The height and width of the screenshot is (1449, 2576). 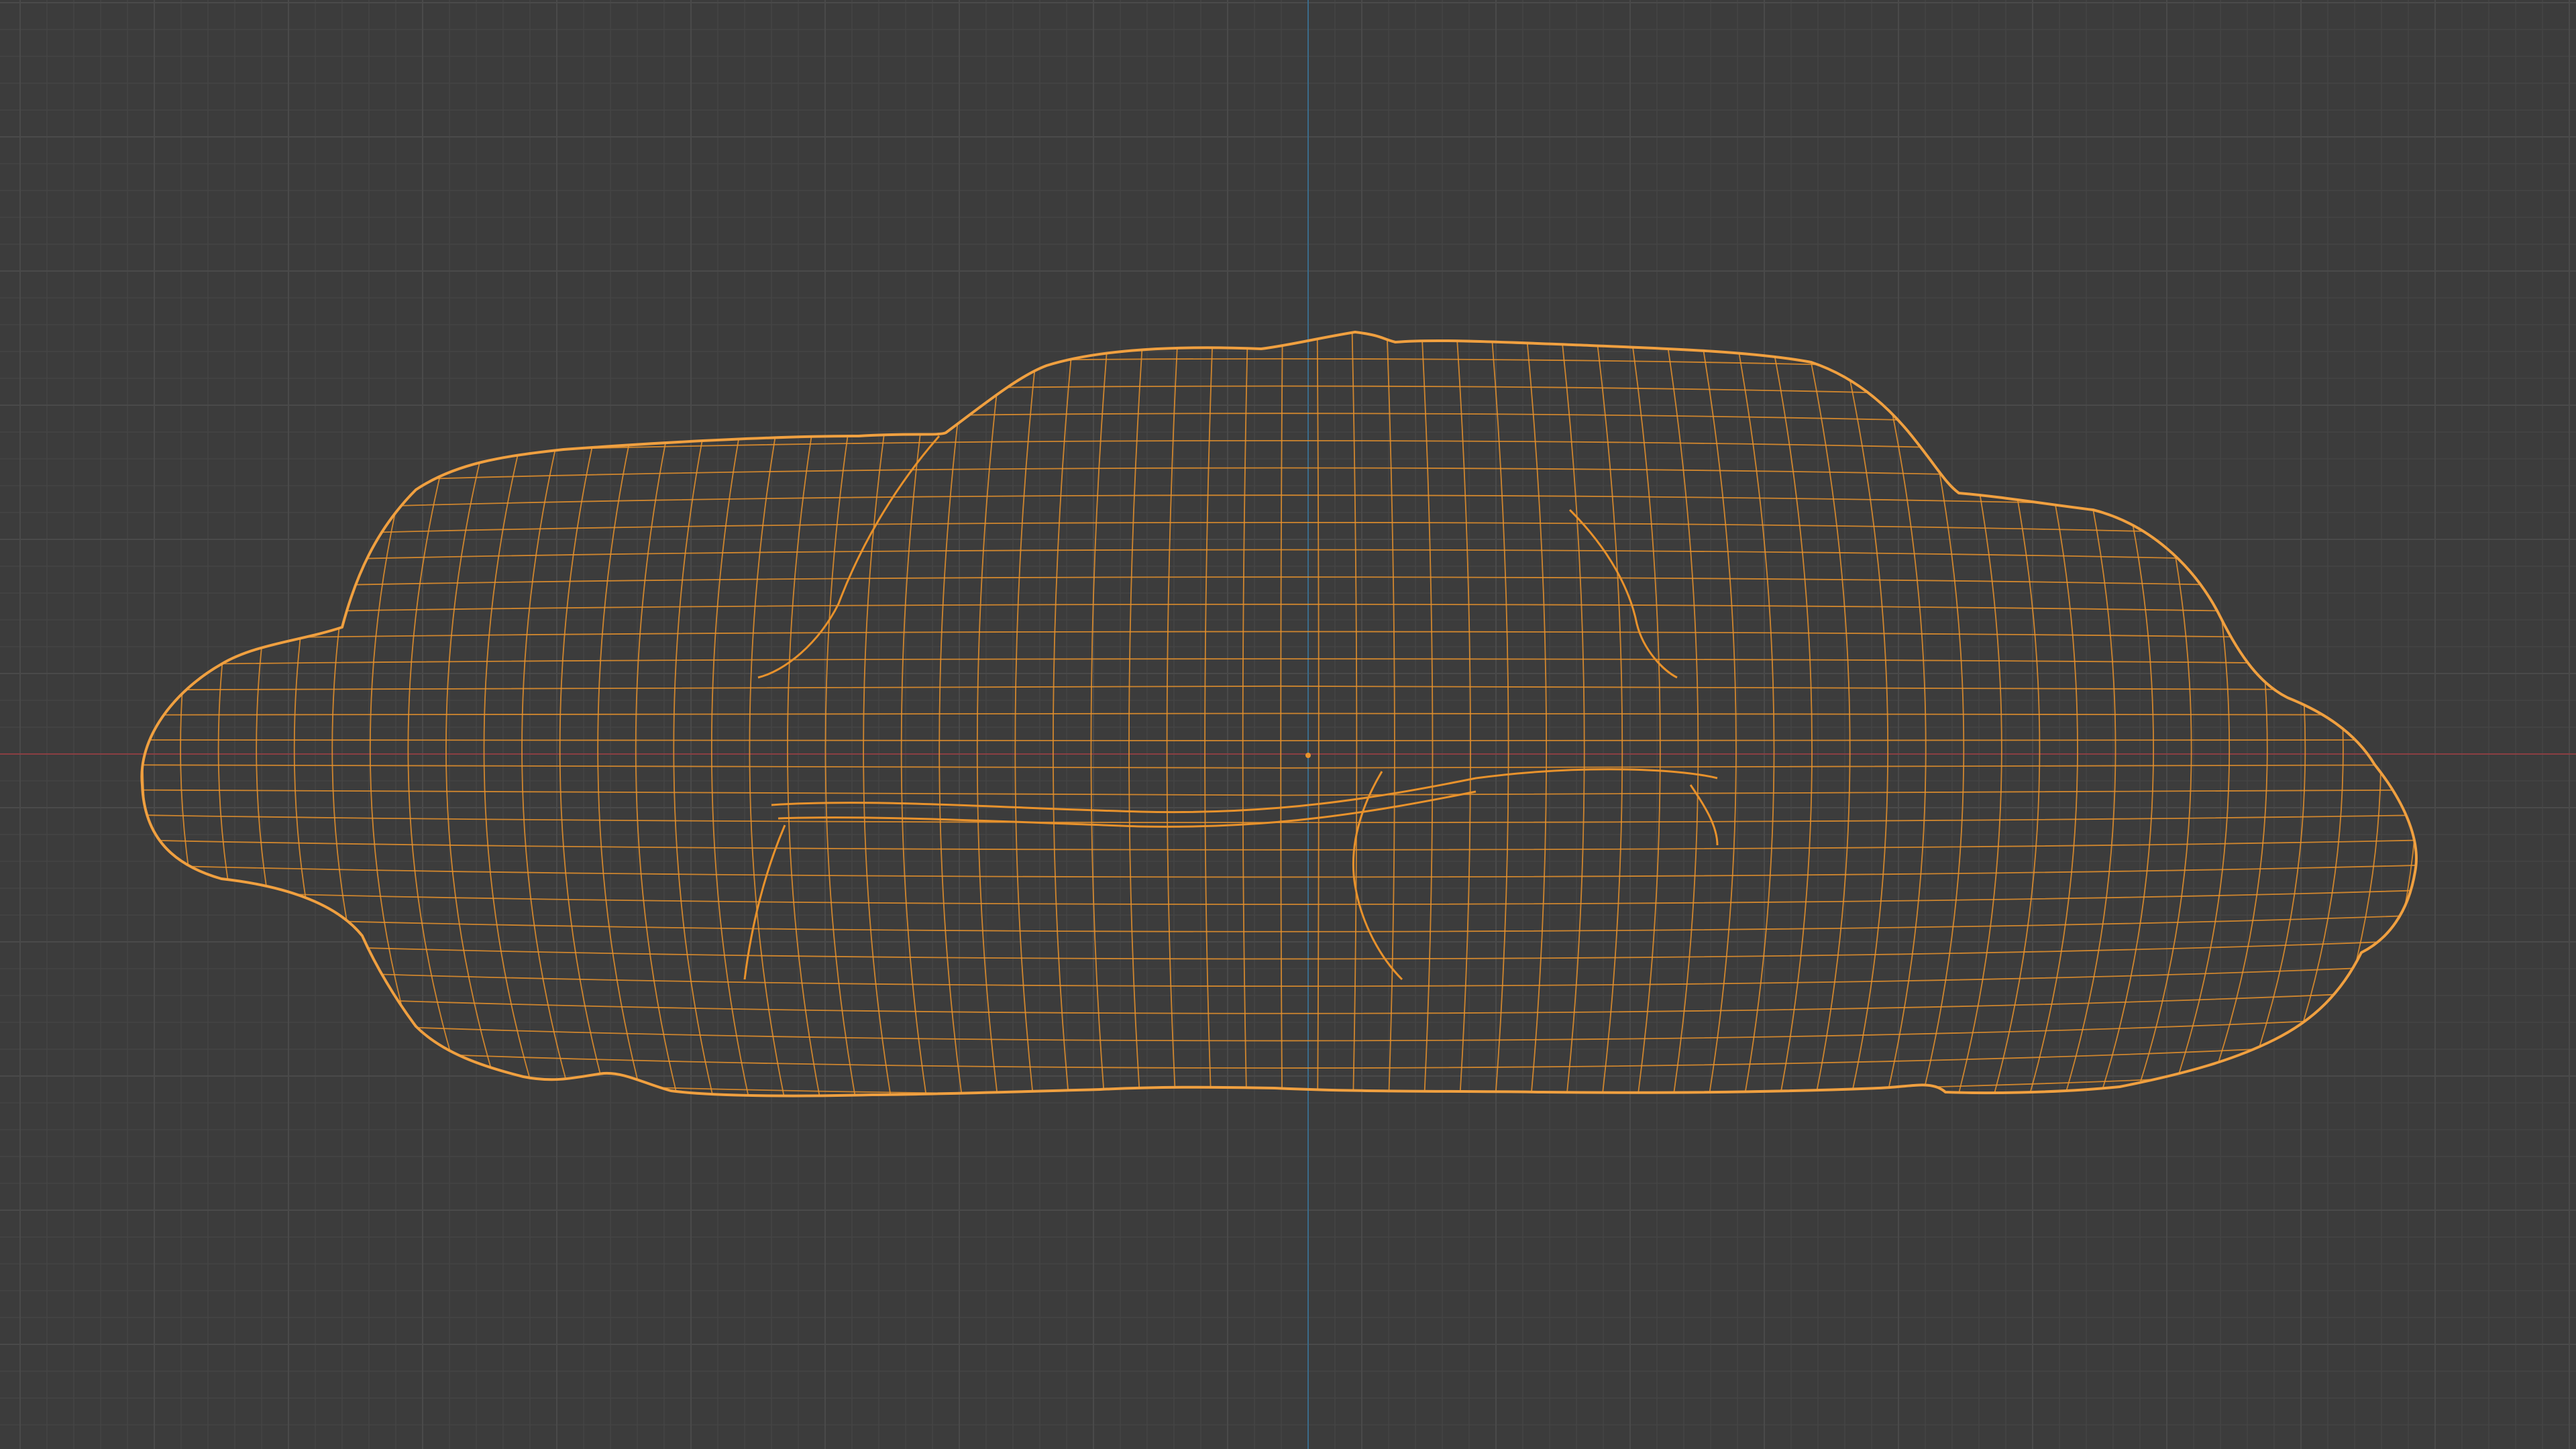 What do you see at coordinates (1308, 755) in the screenshot?
I see `object-origin-dot` at bounding box center [1308, 755].